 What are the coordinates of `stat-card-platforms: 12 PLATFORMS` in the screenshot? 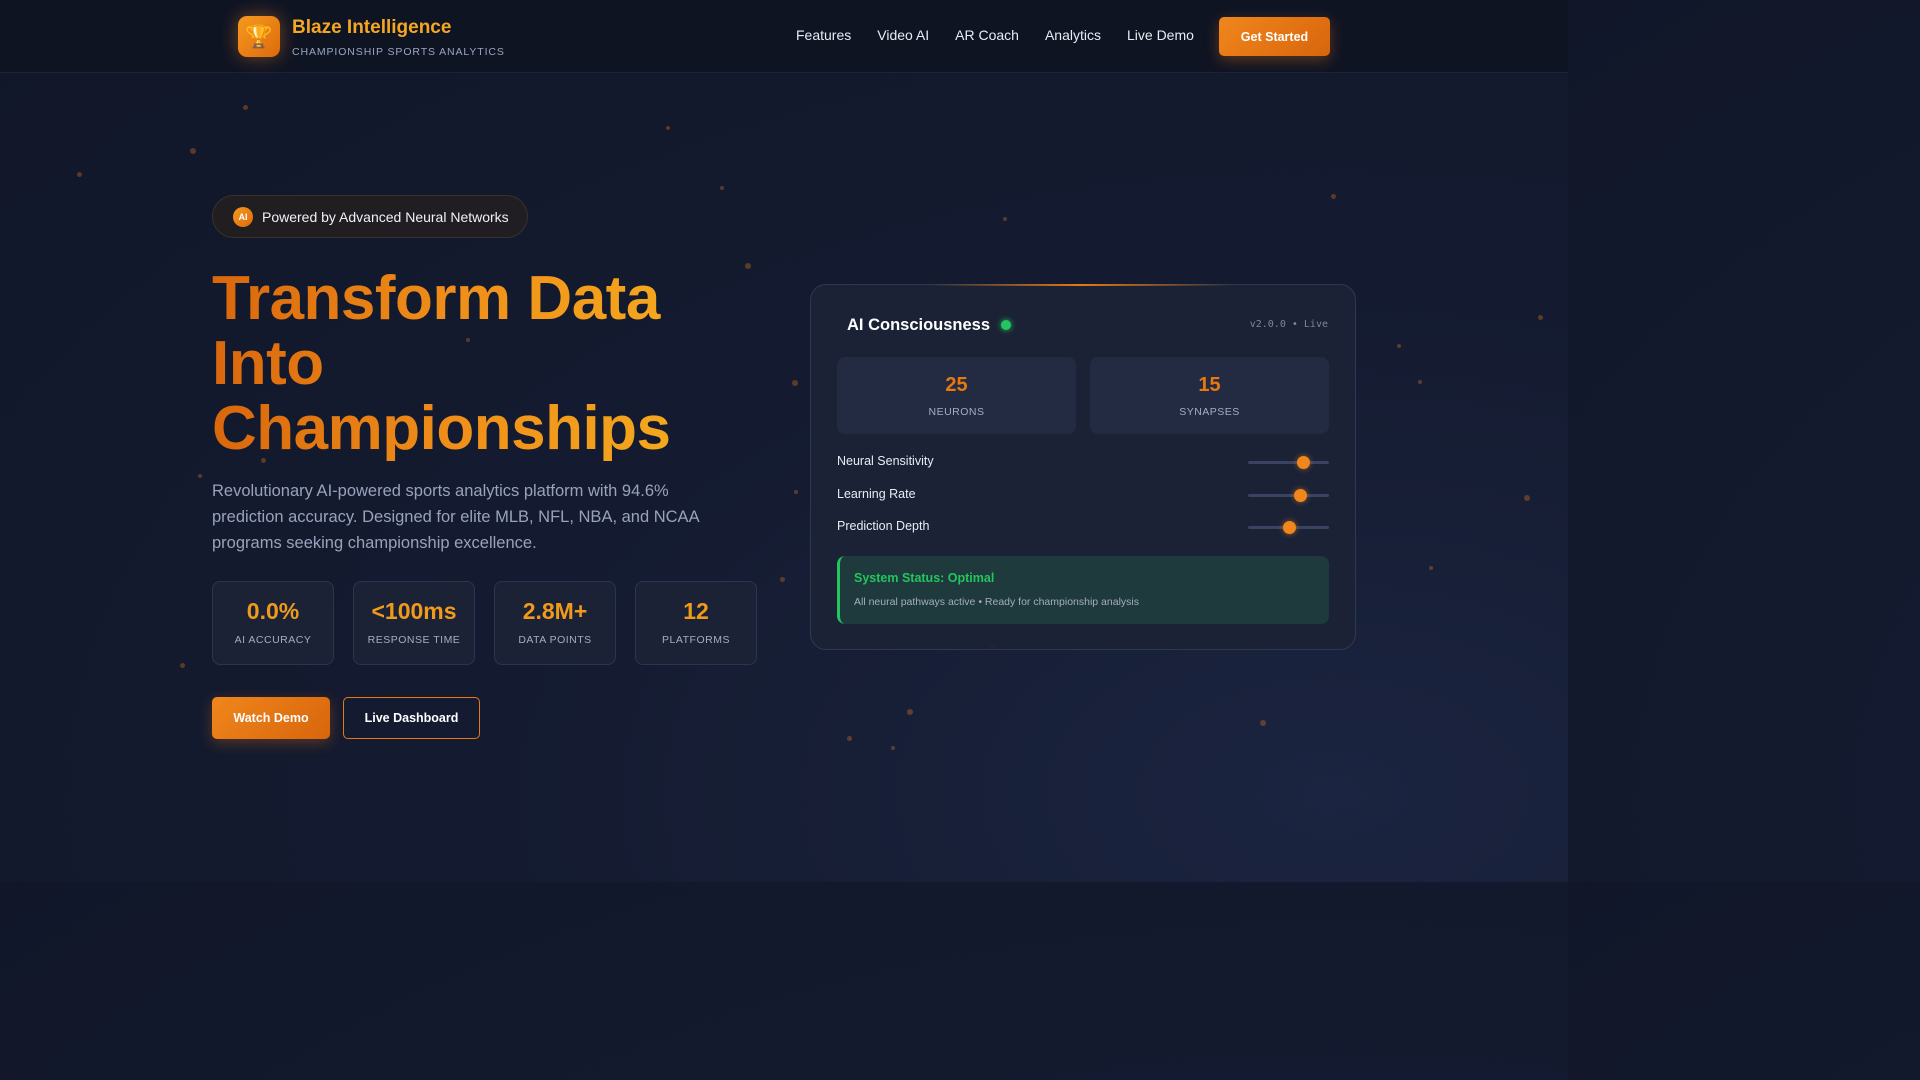 It's located at (696, 623).